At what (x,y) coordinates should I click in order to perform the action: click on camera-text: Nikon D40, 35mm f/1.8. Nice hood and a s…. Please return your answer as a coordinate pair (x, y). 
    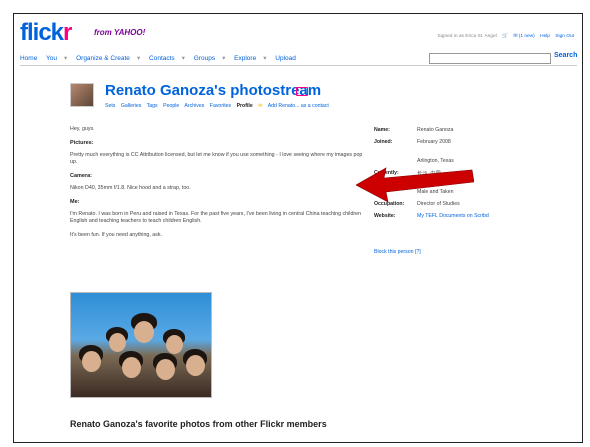
    Looking at the image, I should click on (130, 188).